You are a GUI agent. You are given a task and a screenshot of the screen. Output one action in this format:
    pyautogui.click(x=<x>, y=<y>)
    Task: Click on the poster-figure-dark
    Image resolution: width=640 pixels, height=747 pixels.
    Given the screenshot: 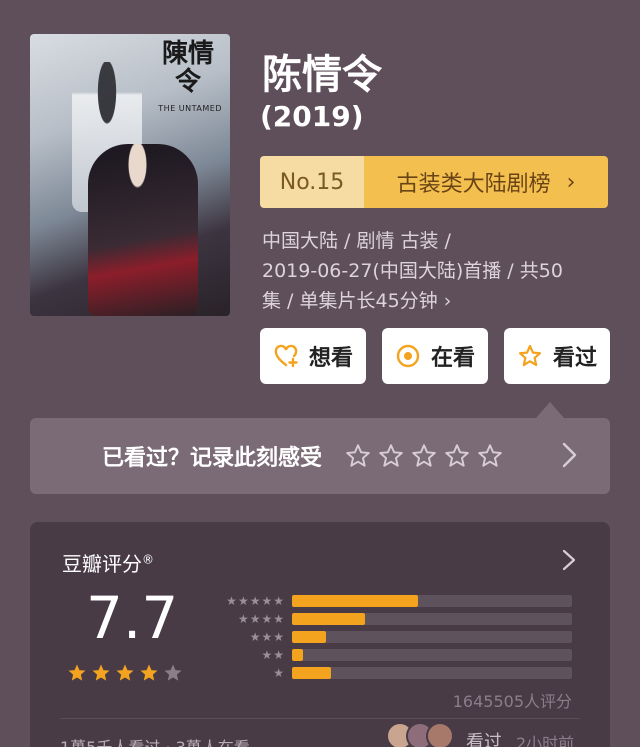 What is the action you would take?
    pyautogui.click(x=143, y=230)
    